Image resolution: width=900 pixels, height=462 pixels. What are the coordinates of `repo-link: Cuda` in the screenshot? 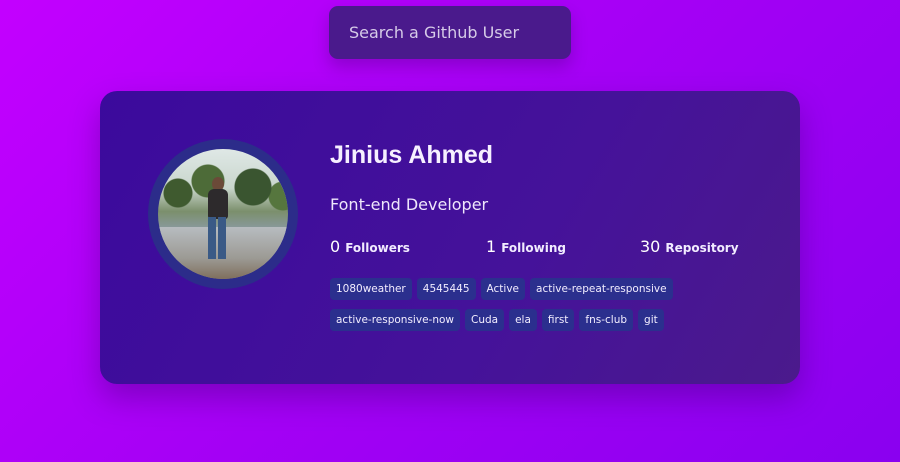 It's located at (484, 320).